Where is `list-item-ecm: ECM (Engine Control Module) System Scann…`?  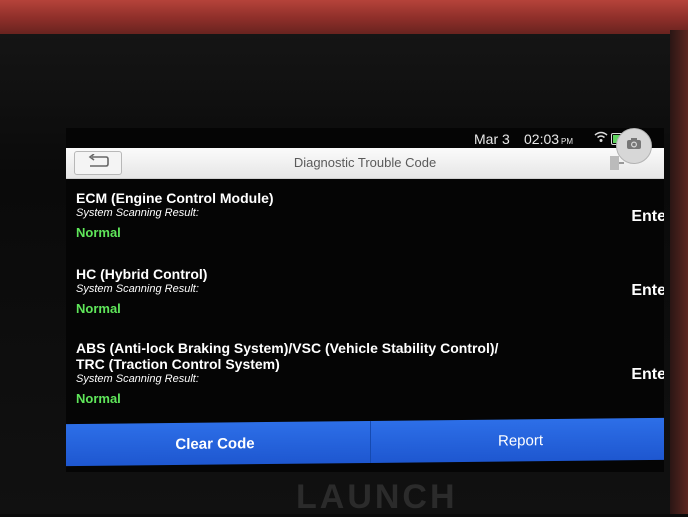 list-item-ecm: ECM (Engine Control Module) System Scann… is located at coordinates (370, 215).